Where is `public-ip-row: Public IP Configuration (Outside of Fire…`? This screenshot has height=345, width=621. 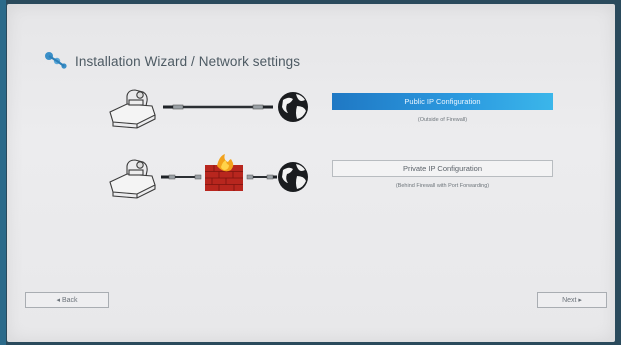
public-ip-row: Public IP Configuration (Outside of Fire… is located at coordinates (311, 107).